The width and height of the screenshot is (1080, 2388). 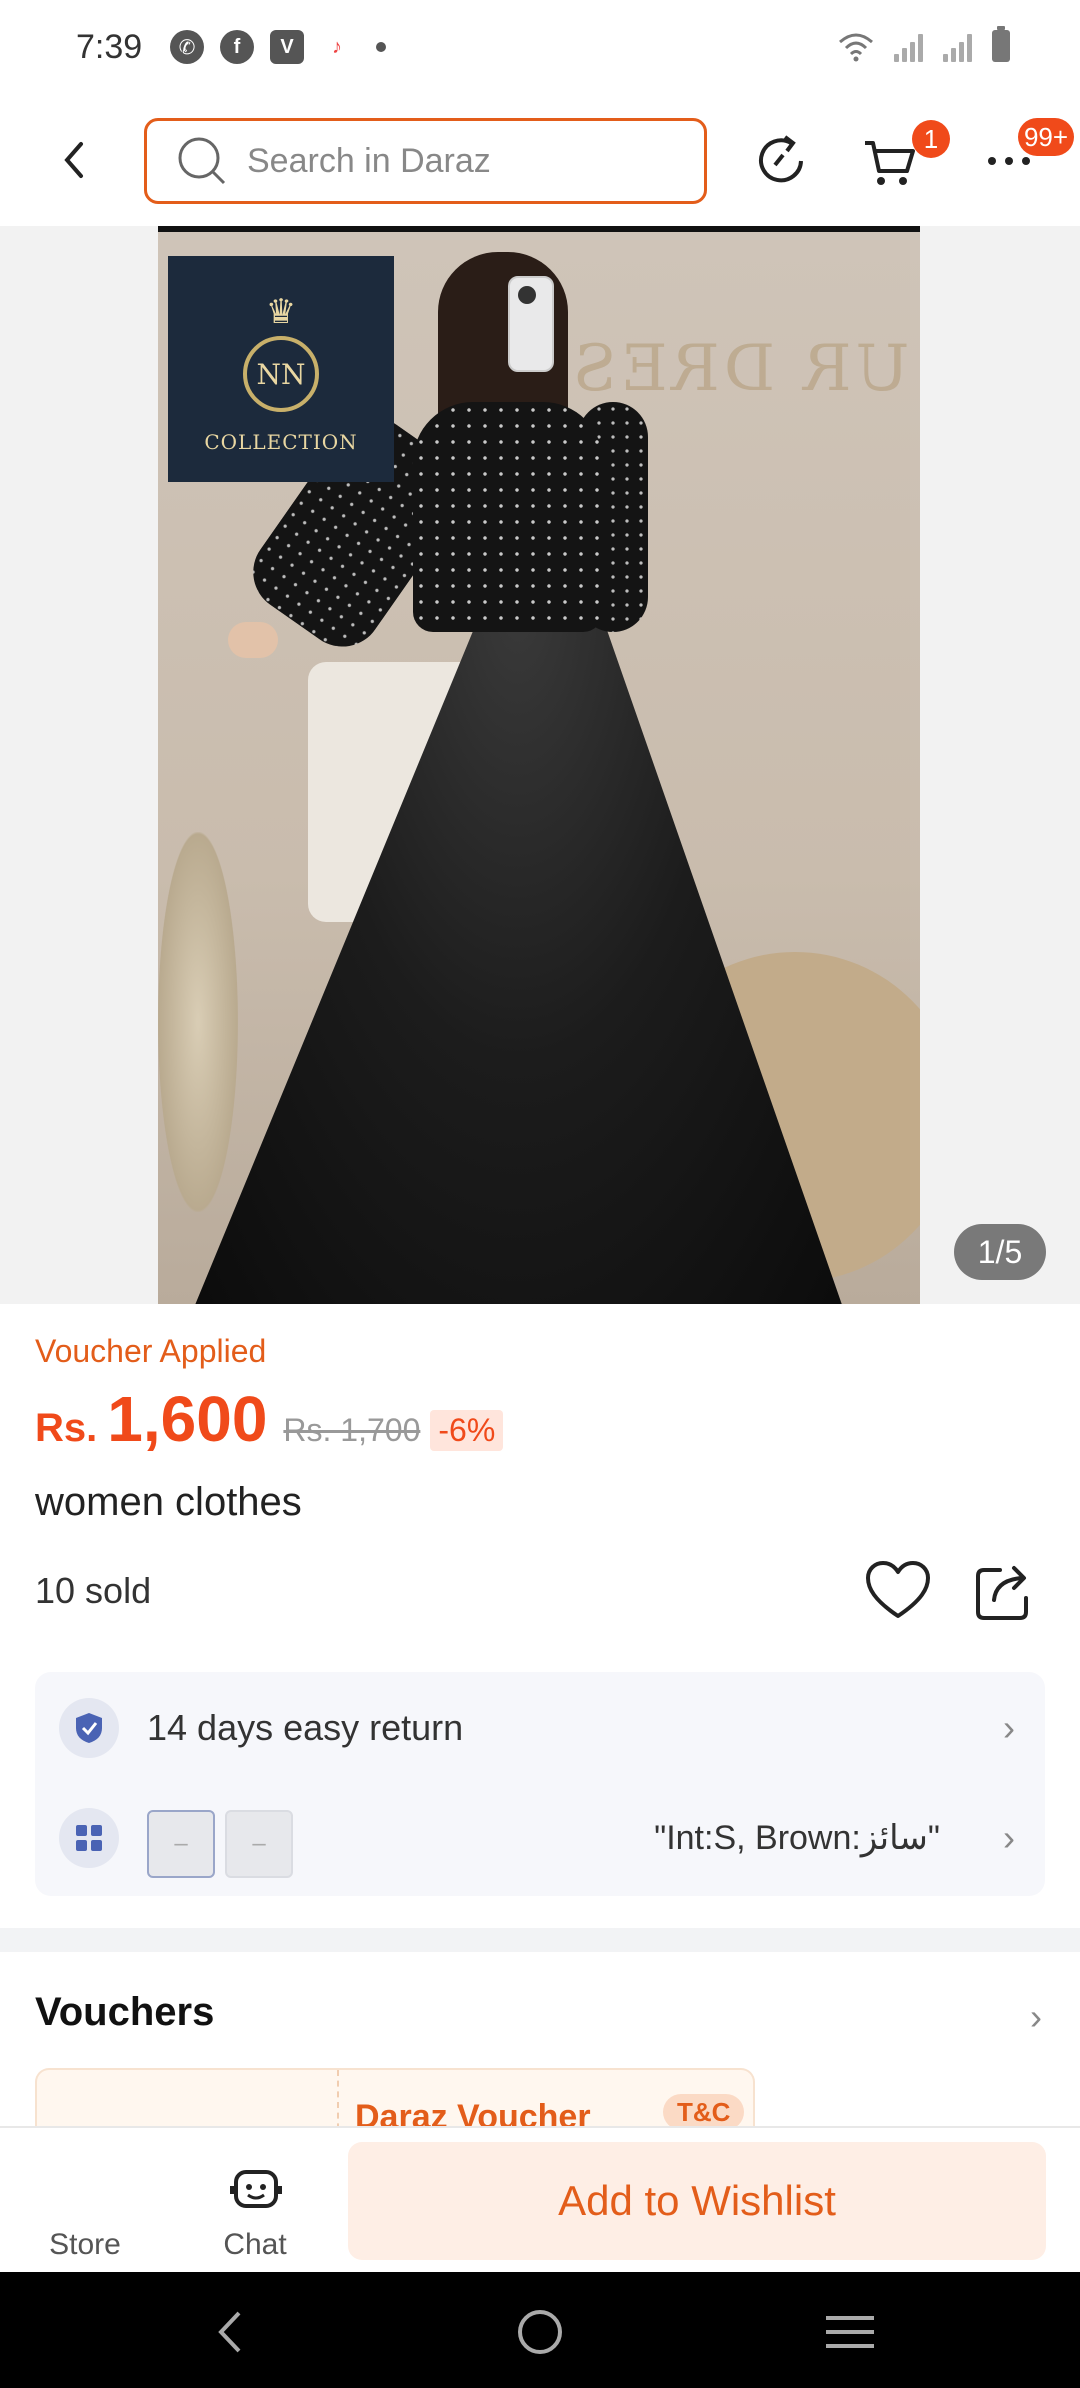 What do you see at coordinates (66, 1428) in the screenshot?
I see `price-currency: Rs.` at bounding box center [66, 1428].